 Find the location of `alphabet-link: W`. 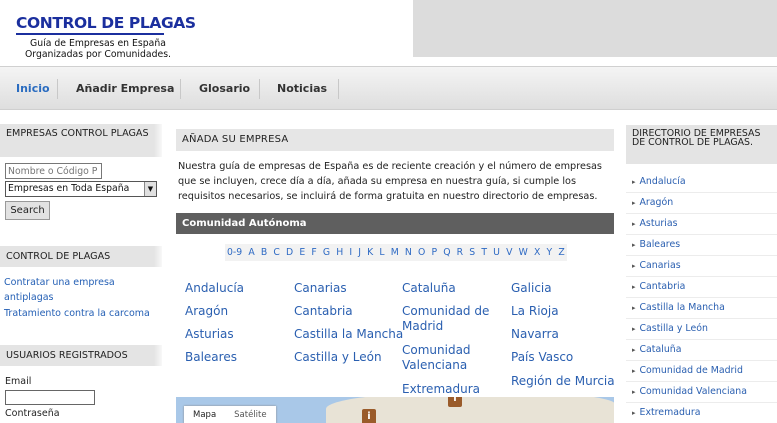

alphabet-link: W is located at coordinates (523, 252).